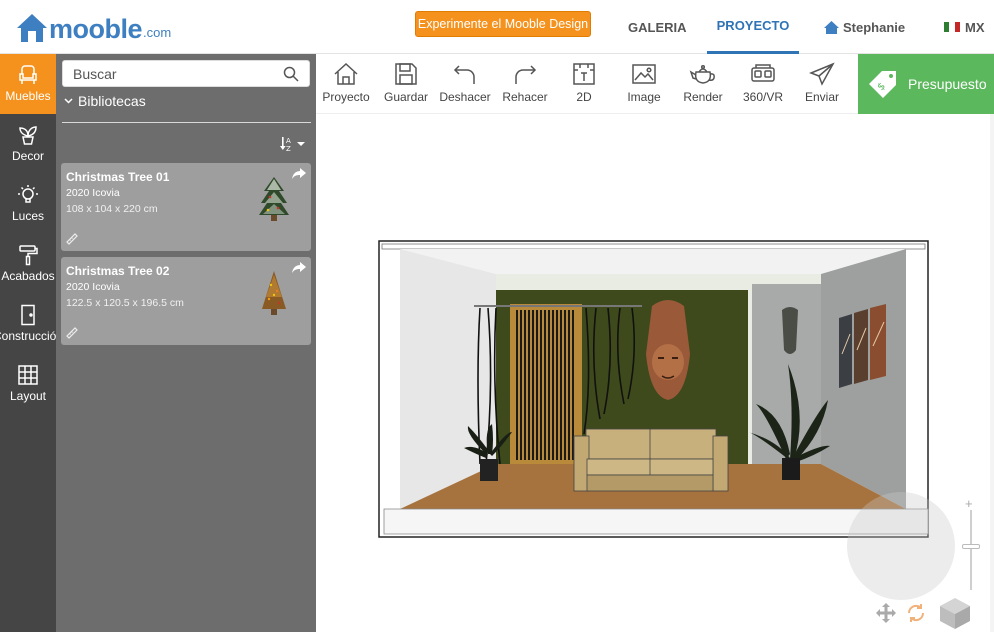 This screenshot has height=632, width=994. I want to click on search-box, so click(186, 73).